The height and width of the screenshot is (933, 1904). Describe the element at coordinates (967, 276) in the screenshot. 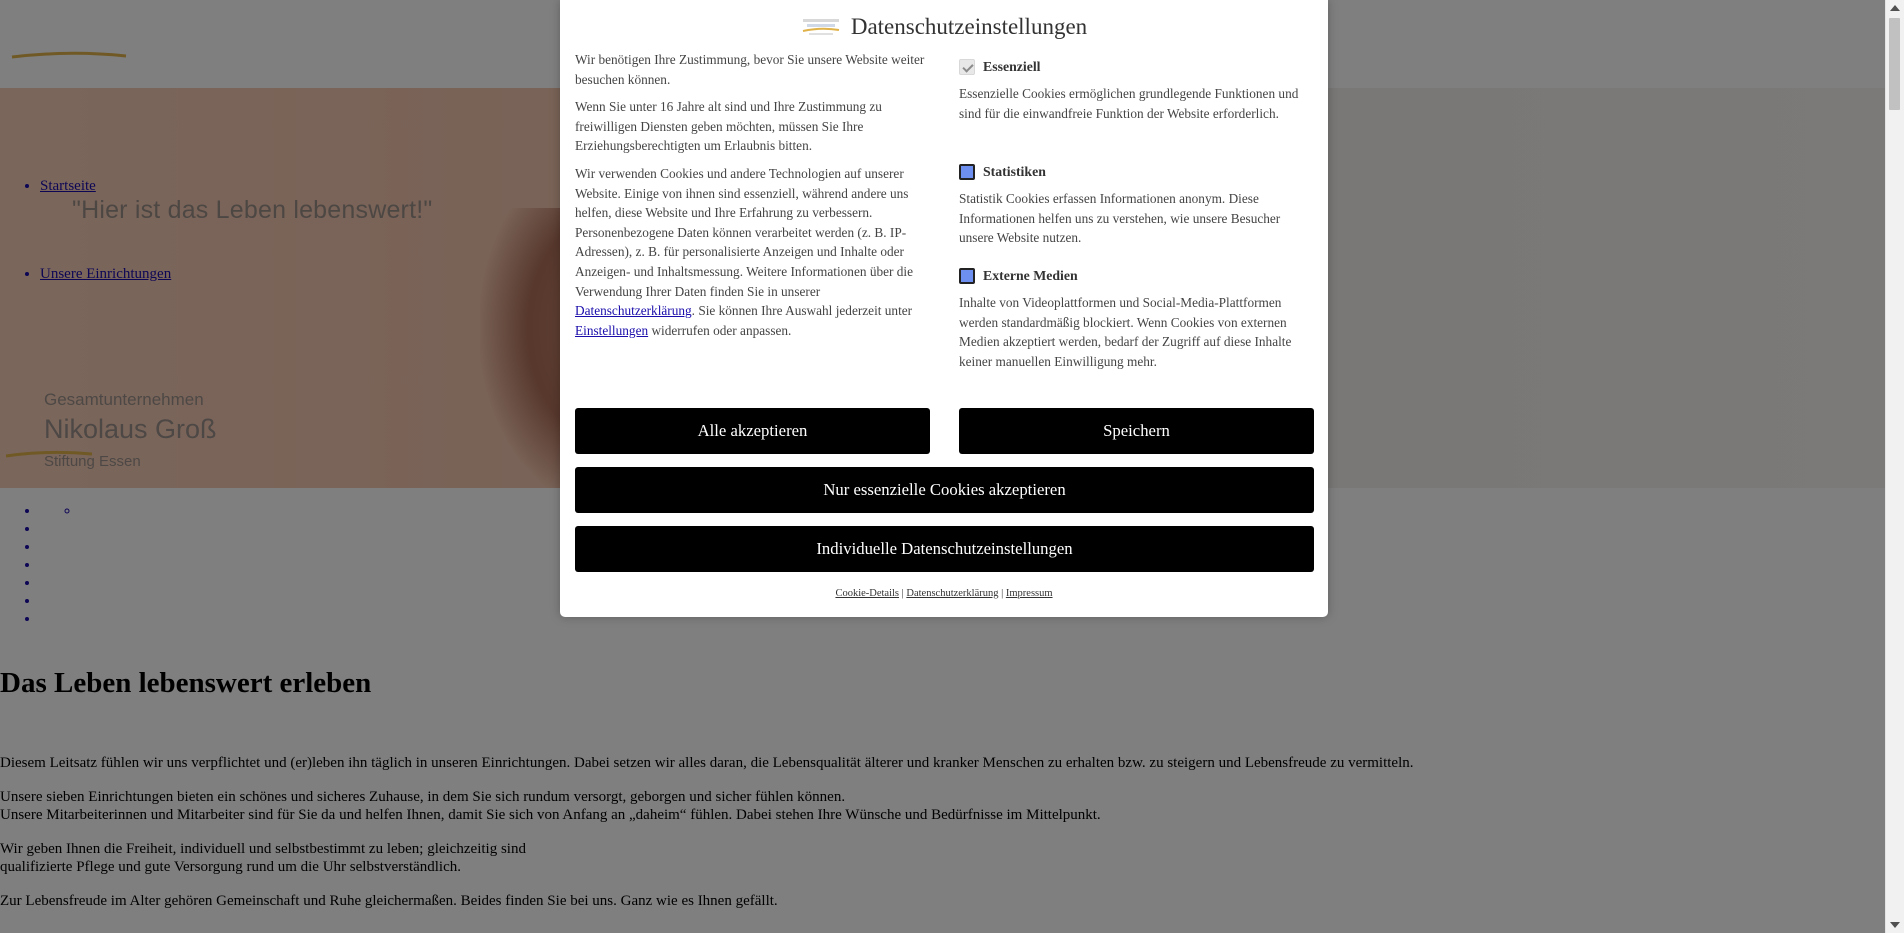

I see `external-media-checkbox` at that location.